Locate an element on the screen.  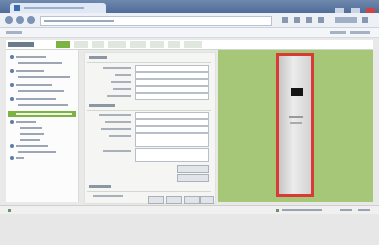
device-preview is located at coordinates (295, 125).